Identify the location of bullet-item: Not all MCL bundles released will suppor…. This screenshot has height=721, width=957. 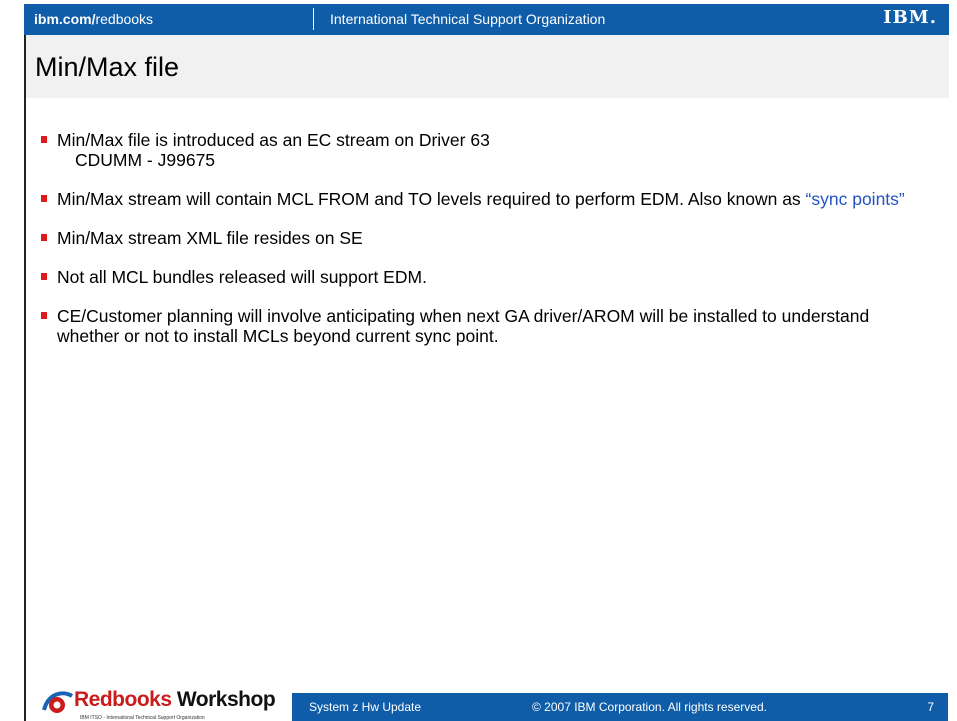
(480, 277).